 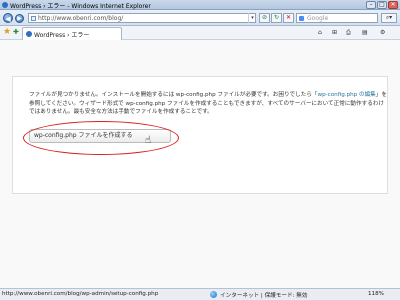 What do you see at coordinates (142, 18) in the screenshot?
I see `url-input: http://www.obenri.com/blog/` at bounding box center [142, 18].